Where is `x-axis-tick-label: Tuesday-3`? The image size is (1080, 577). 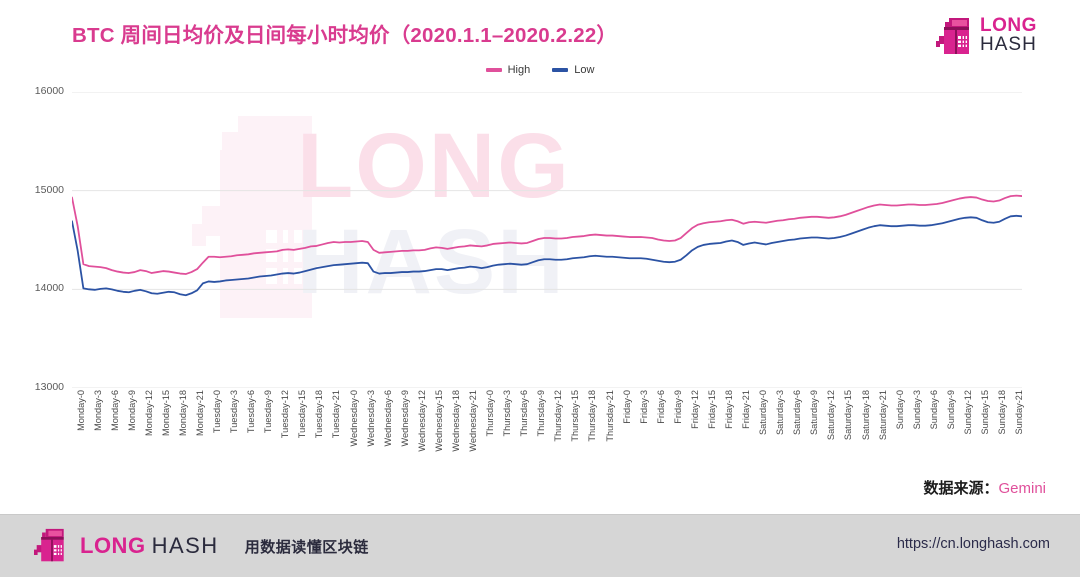 x-axis-tick-label: Tuesday-3 is located at coordinates (234, 412).